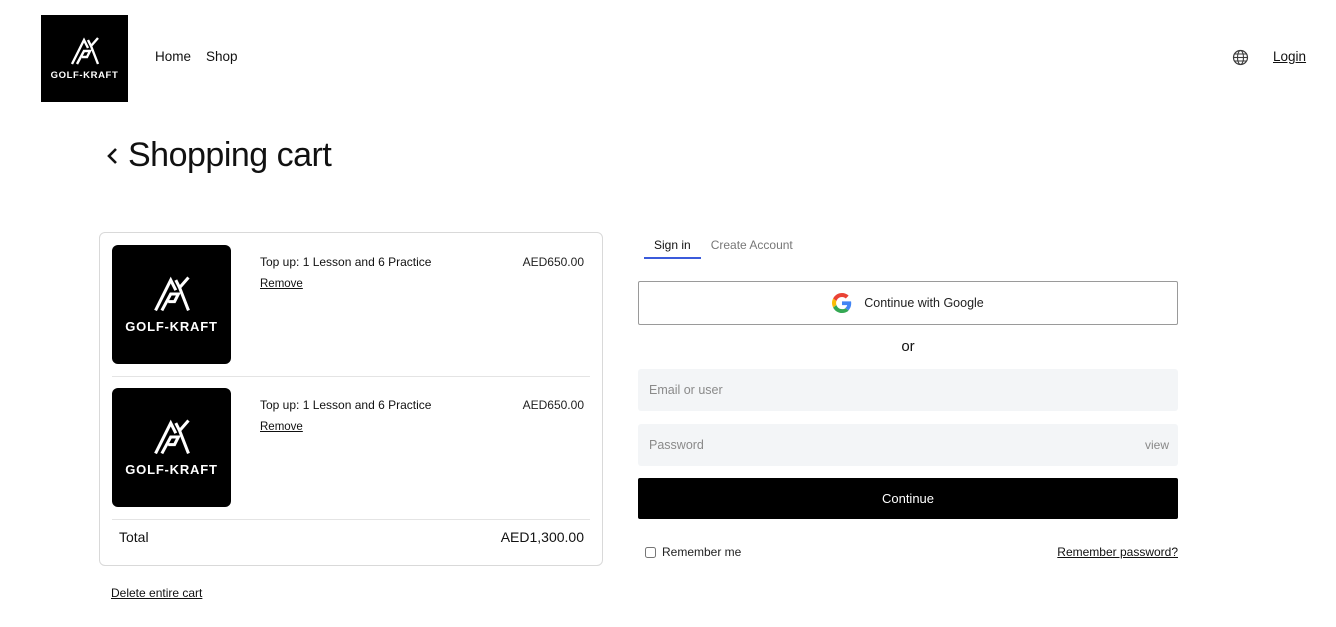 This screenshot has width=1336, height=627. What do you see at coordinates (924, 303) in the screenshot?
I see `google-button-label: Continue with Google` at bounding box center [924, 303].